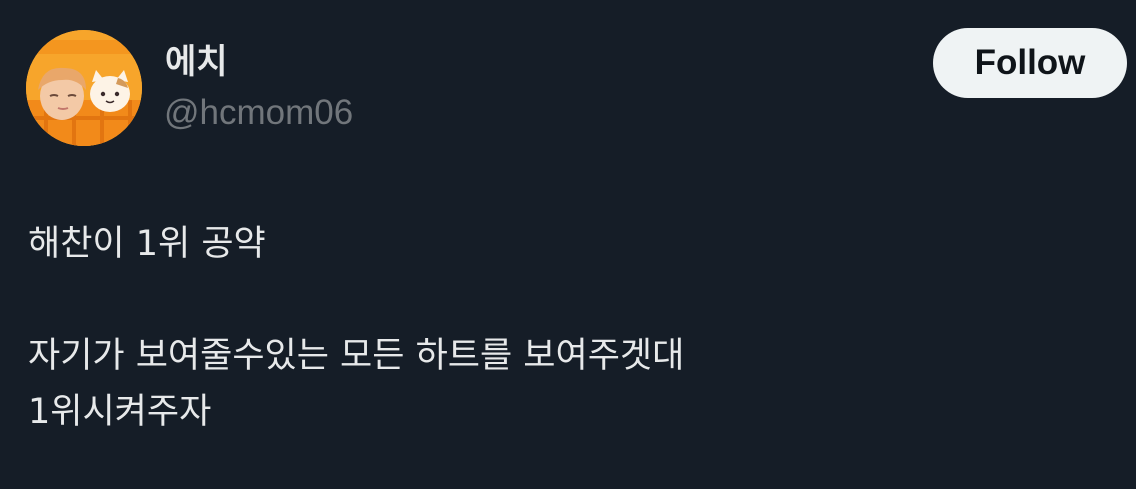 Image resolution: width=1136 pixels, height=489 pixels. What do you see at coordinates (356, 384) in the screenshot?
I see `tweet-text-line: 자기가 보여줄수있는 모든 하트를 보여주겟대 1위시켜주자` at bounding box center [356, 384].